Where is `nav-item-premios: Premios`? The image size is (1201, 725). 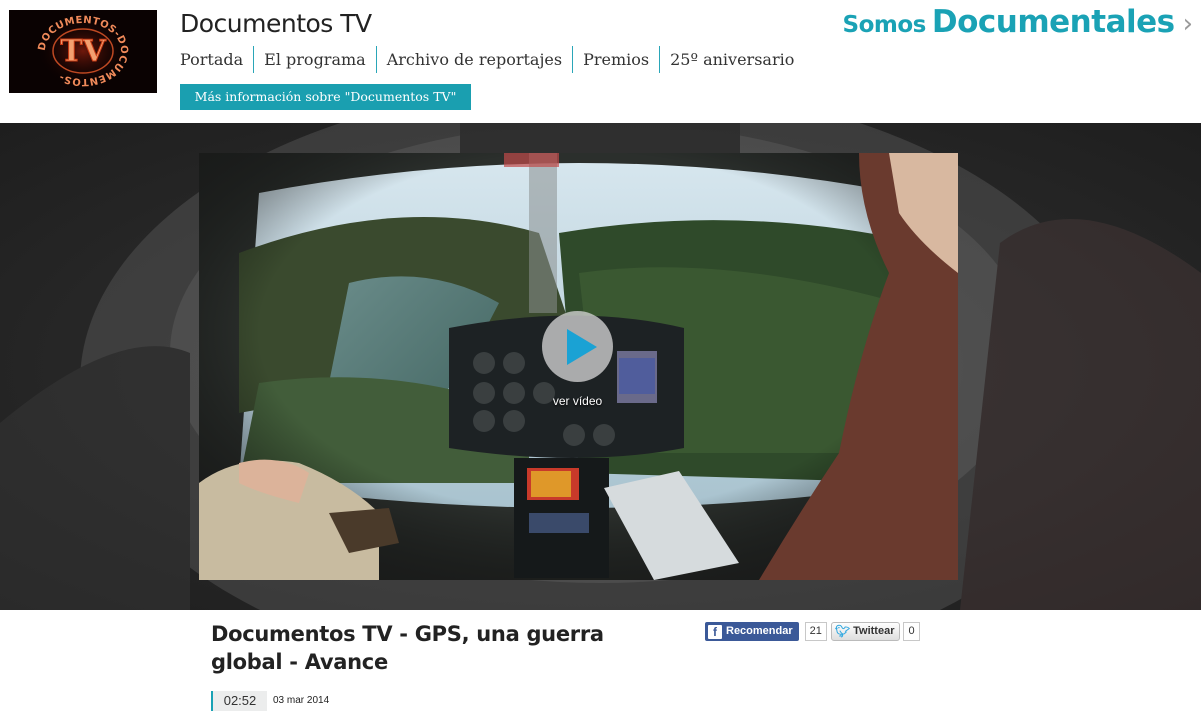 nav-item-premios: Premios is located at coordinates (615, 59).